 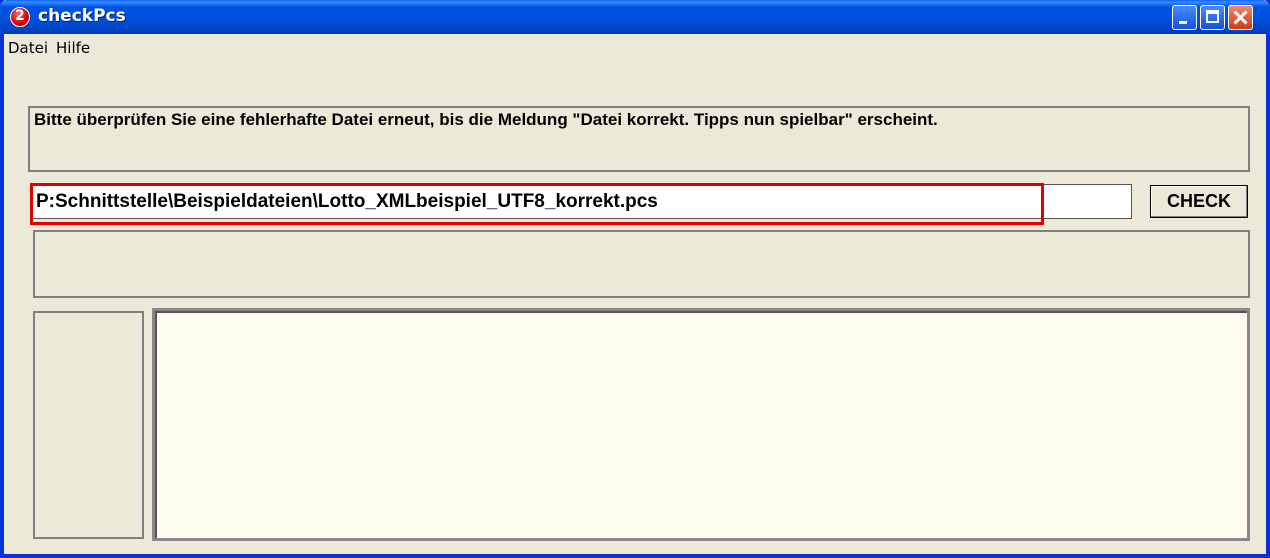 I want to click on file-path-field, so click(x=581, y=204).